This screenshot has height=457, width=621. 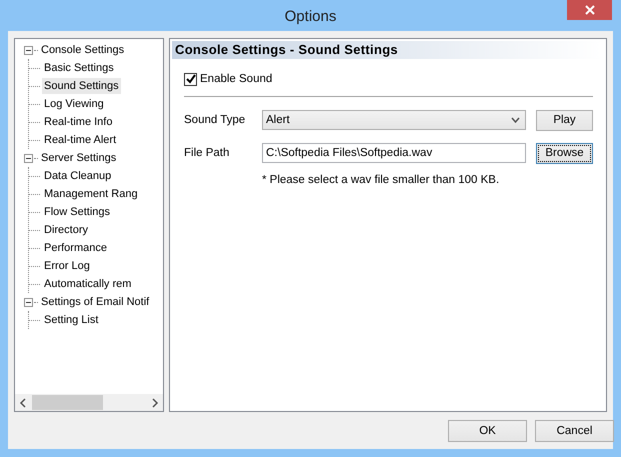 What do you see at coordinates (564, 120) in the screenshot?
I see `play-button: Play` at bounding box center [564, 120].